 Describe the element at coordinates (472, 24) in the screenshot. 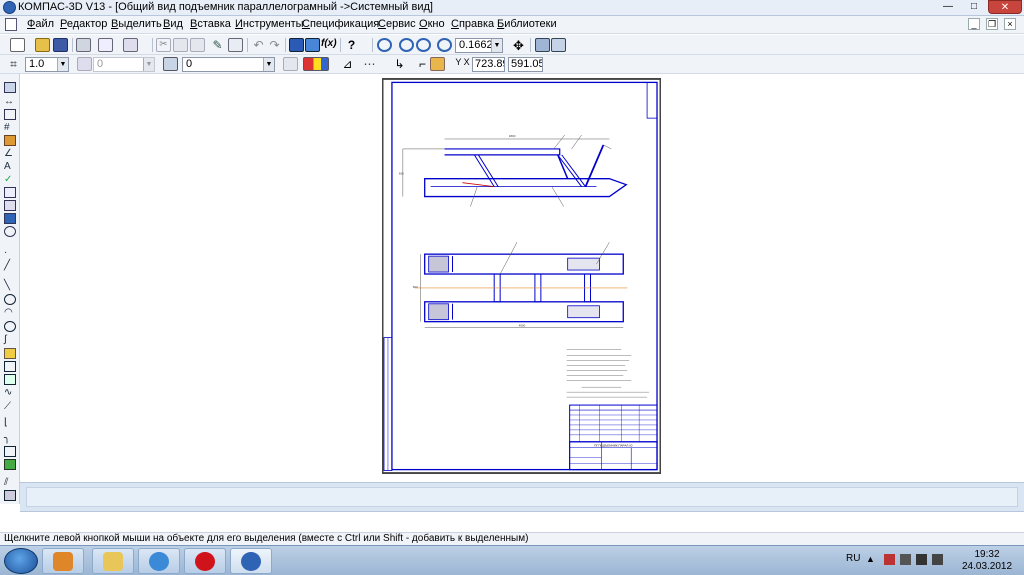

I see `menu-help: Справка` at that location.